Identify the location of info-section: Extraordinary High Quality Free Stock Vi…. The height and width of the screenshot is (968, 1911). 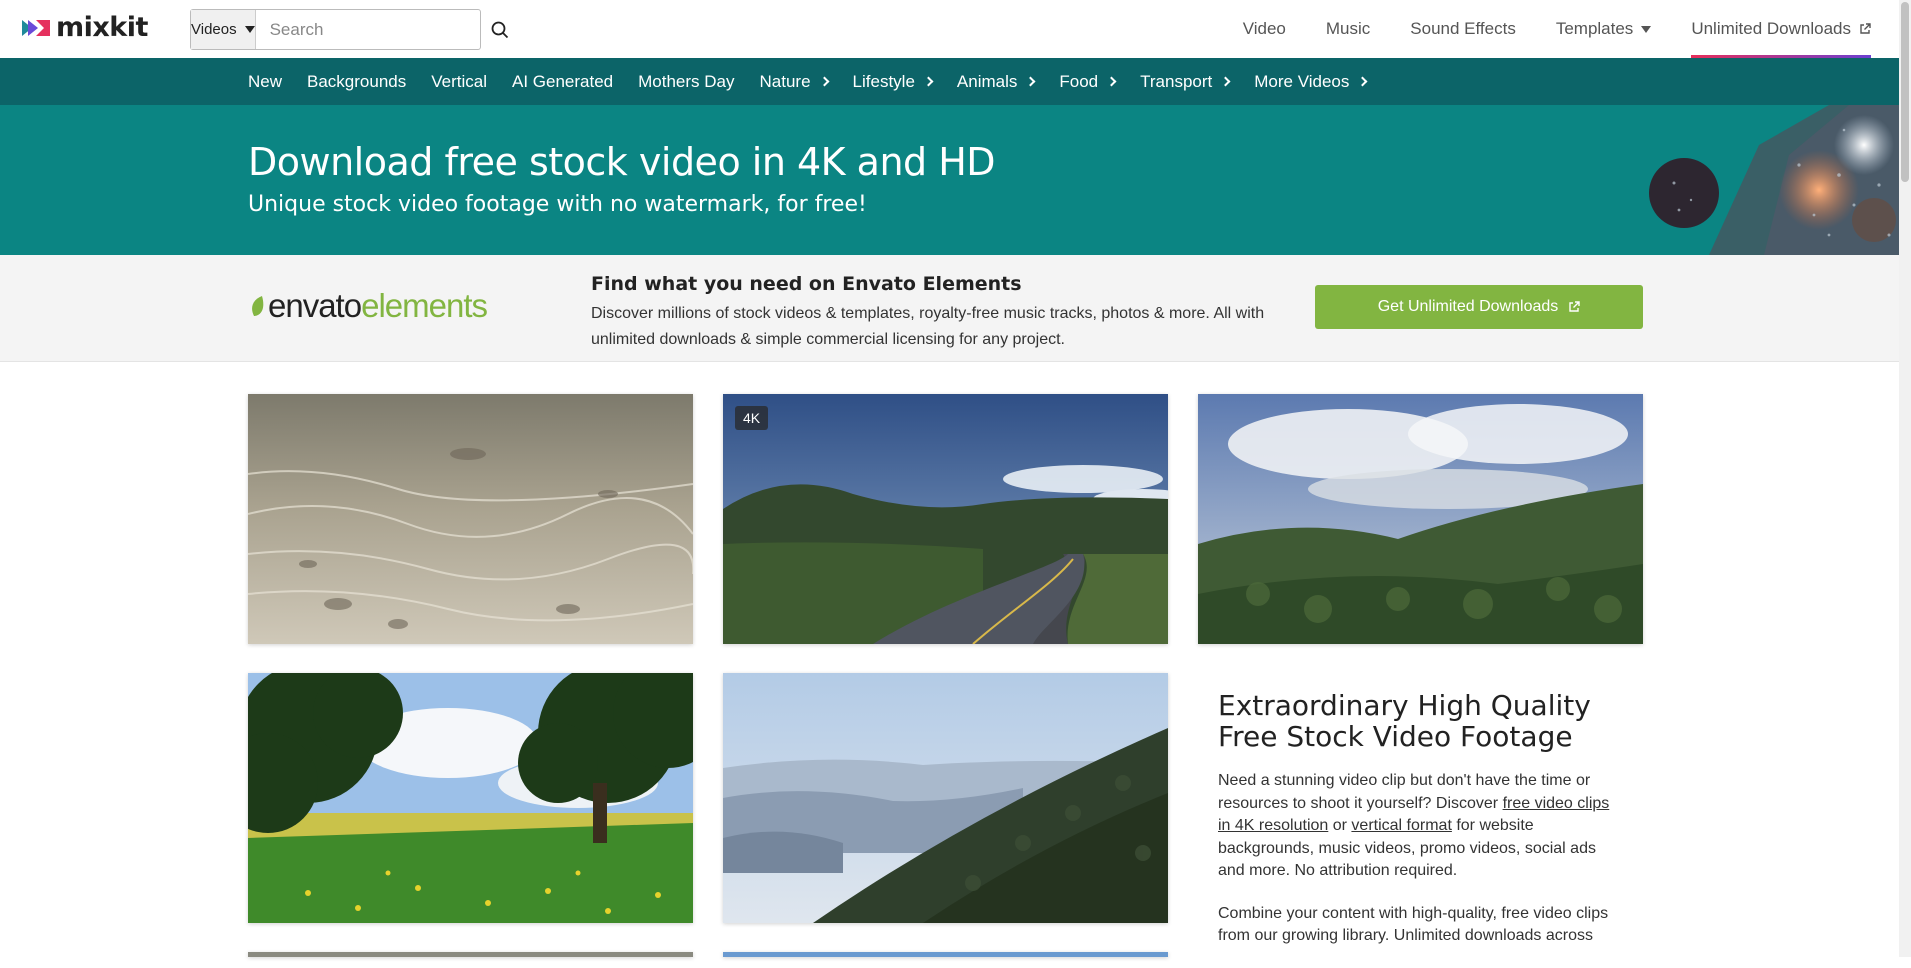
(1418, 829).